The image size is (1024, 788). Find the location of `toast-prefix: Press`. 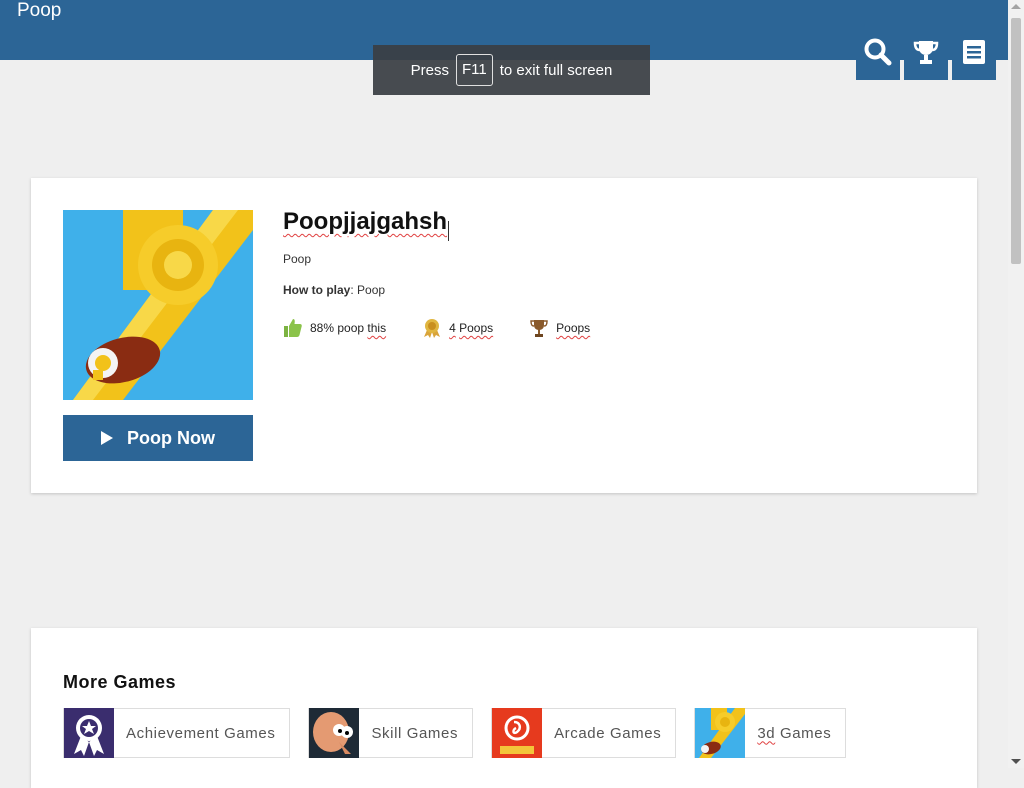

toast-prefix: Press is located at coordinates (430, 70).